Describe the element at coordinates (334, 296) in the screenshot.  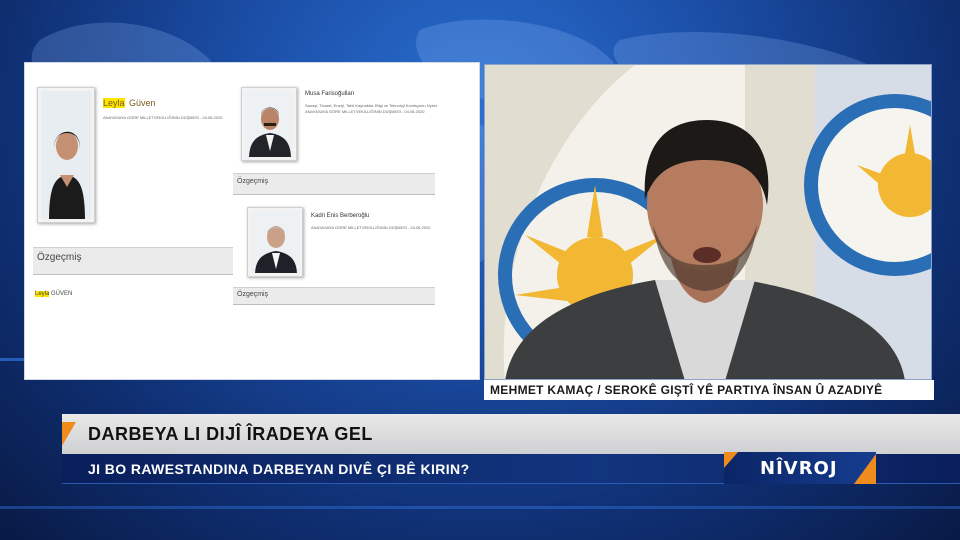
I see `section-ozgecmis-3: Özgeçmiş` at that location.